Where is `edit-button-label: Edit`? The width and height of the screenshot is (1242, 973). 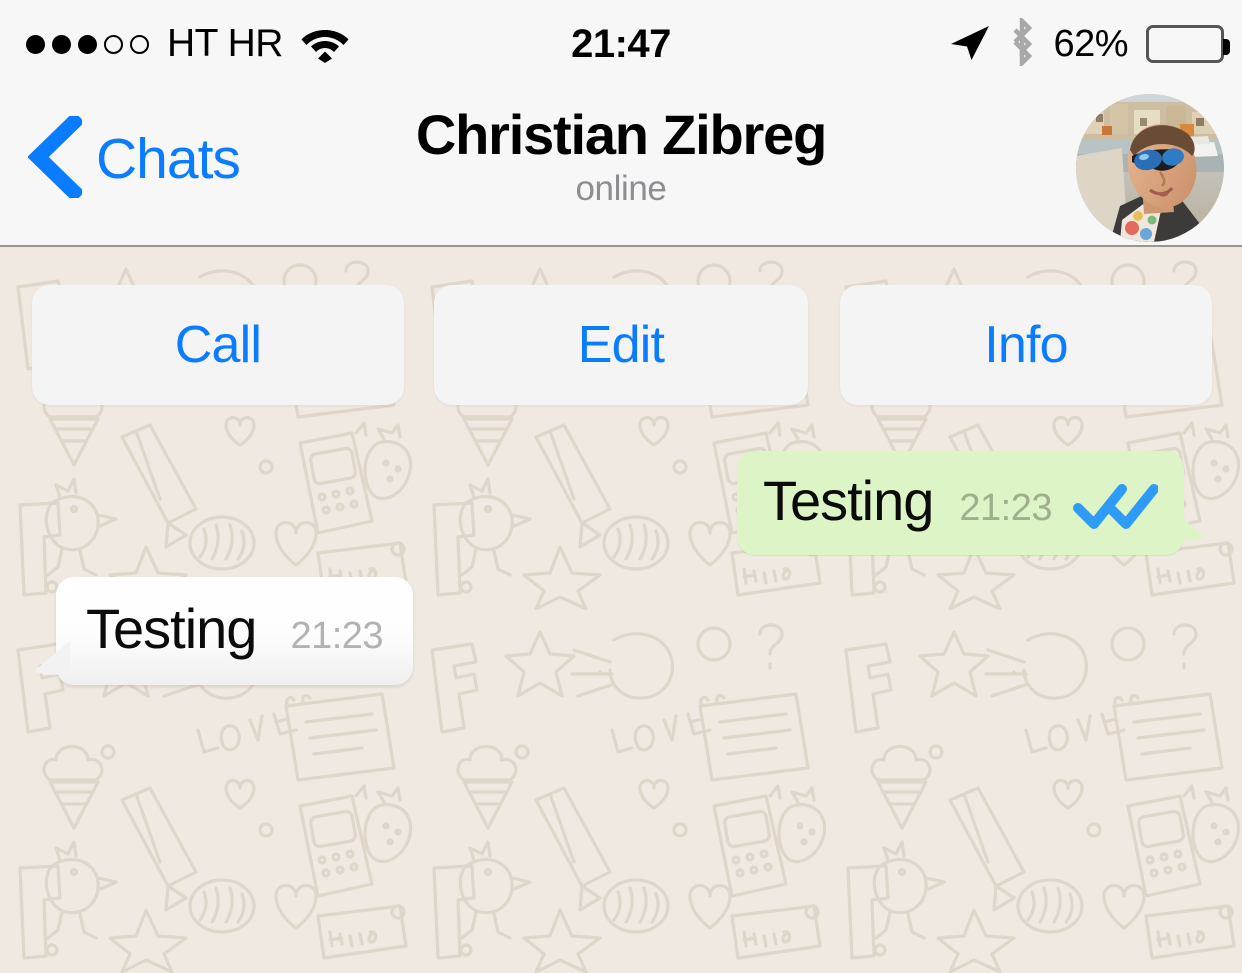 edit-button-label: Edit is located at coordinates (621, 345).